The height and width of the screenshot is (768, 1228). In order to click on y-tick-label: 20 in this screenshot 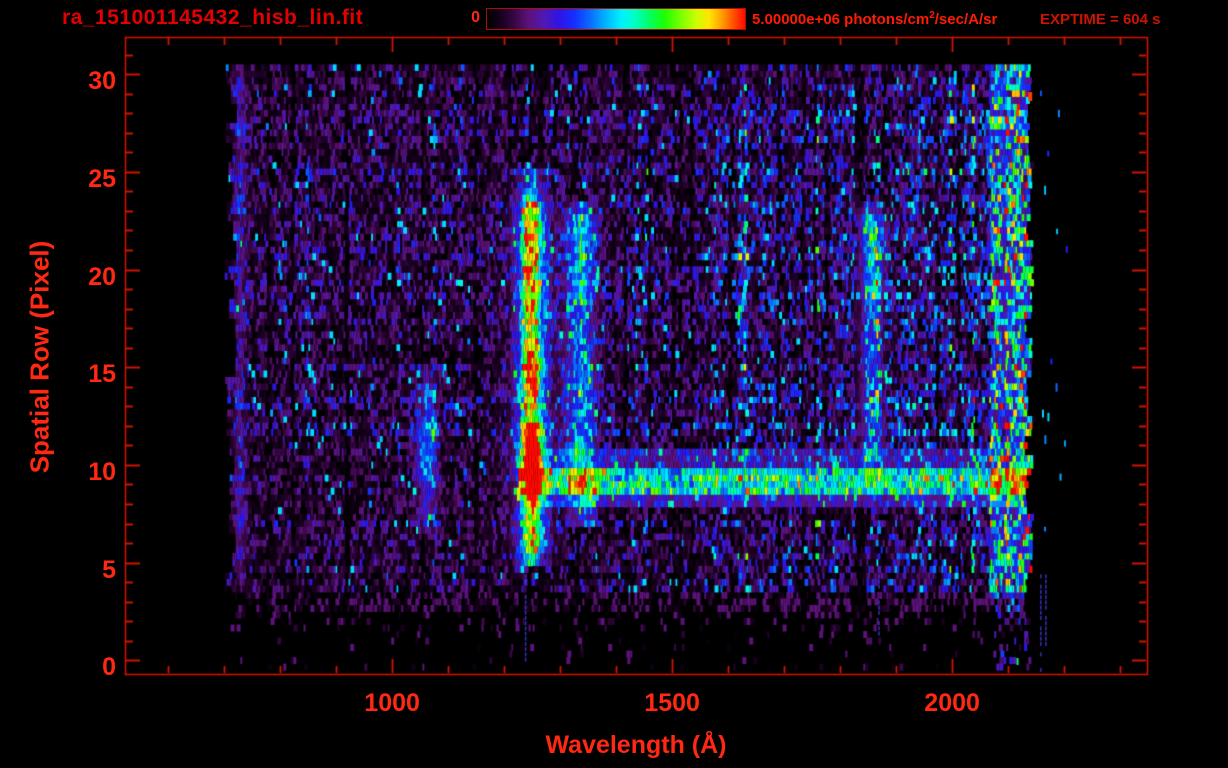, I will do `click(102, 276)`.